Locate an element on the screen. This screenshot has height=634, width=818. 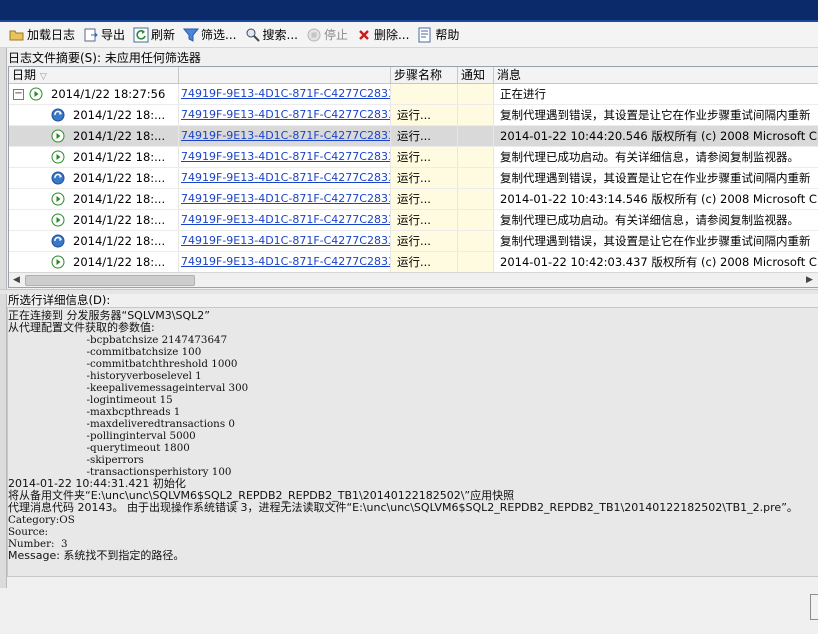
scrollbar-thumb is located at coordinates (110, 280).